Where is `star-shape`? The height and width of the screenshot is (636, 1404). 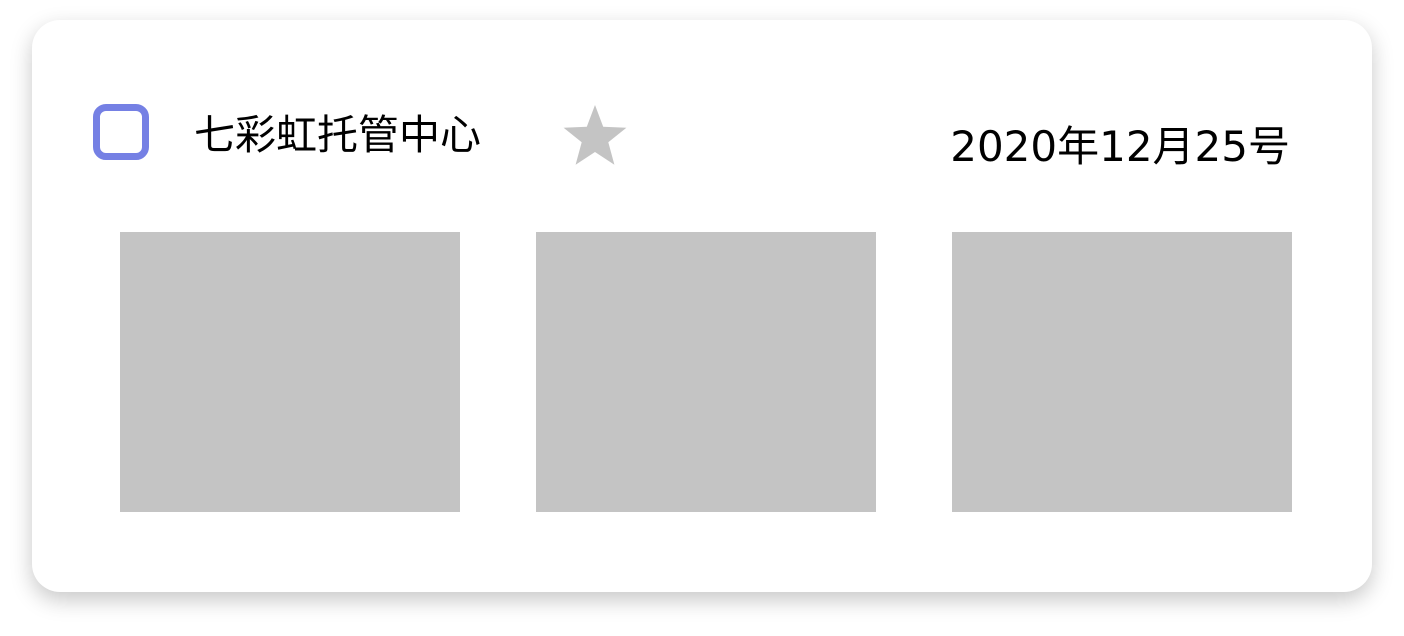 star-shape is located at coordinates (595, 135).